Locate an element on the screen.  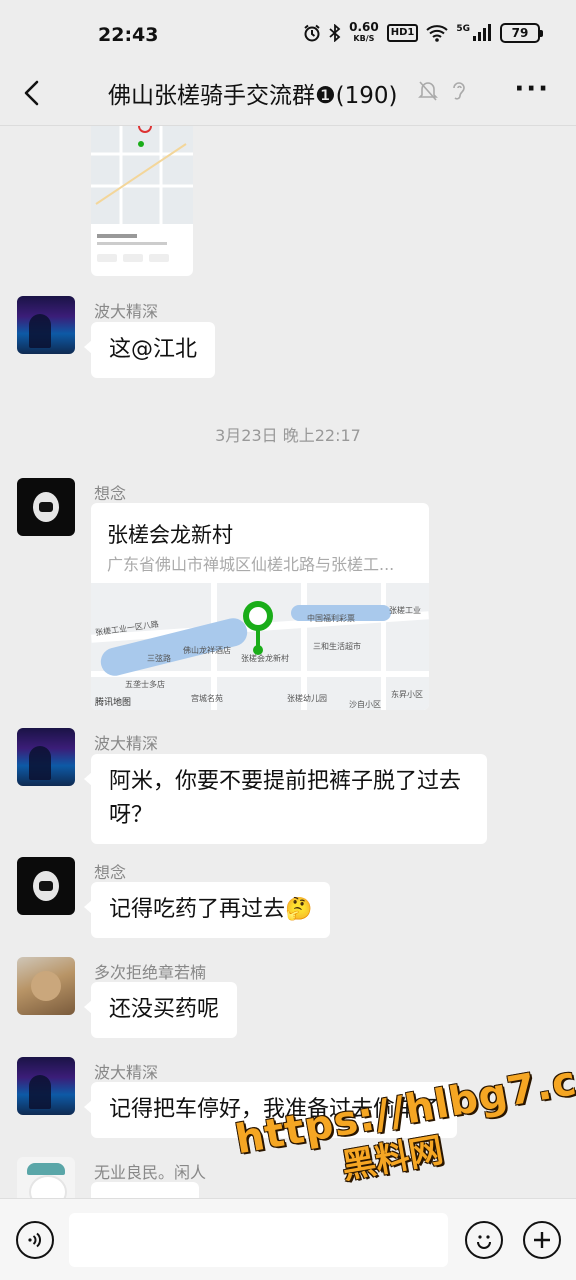
input-bar is located at coordinates (288, 1239).